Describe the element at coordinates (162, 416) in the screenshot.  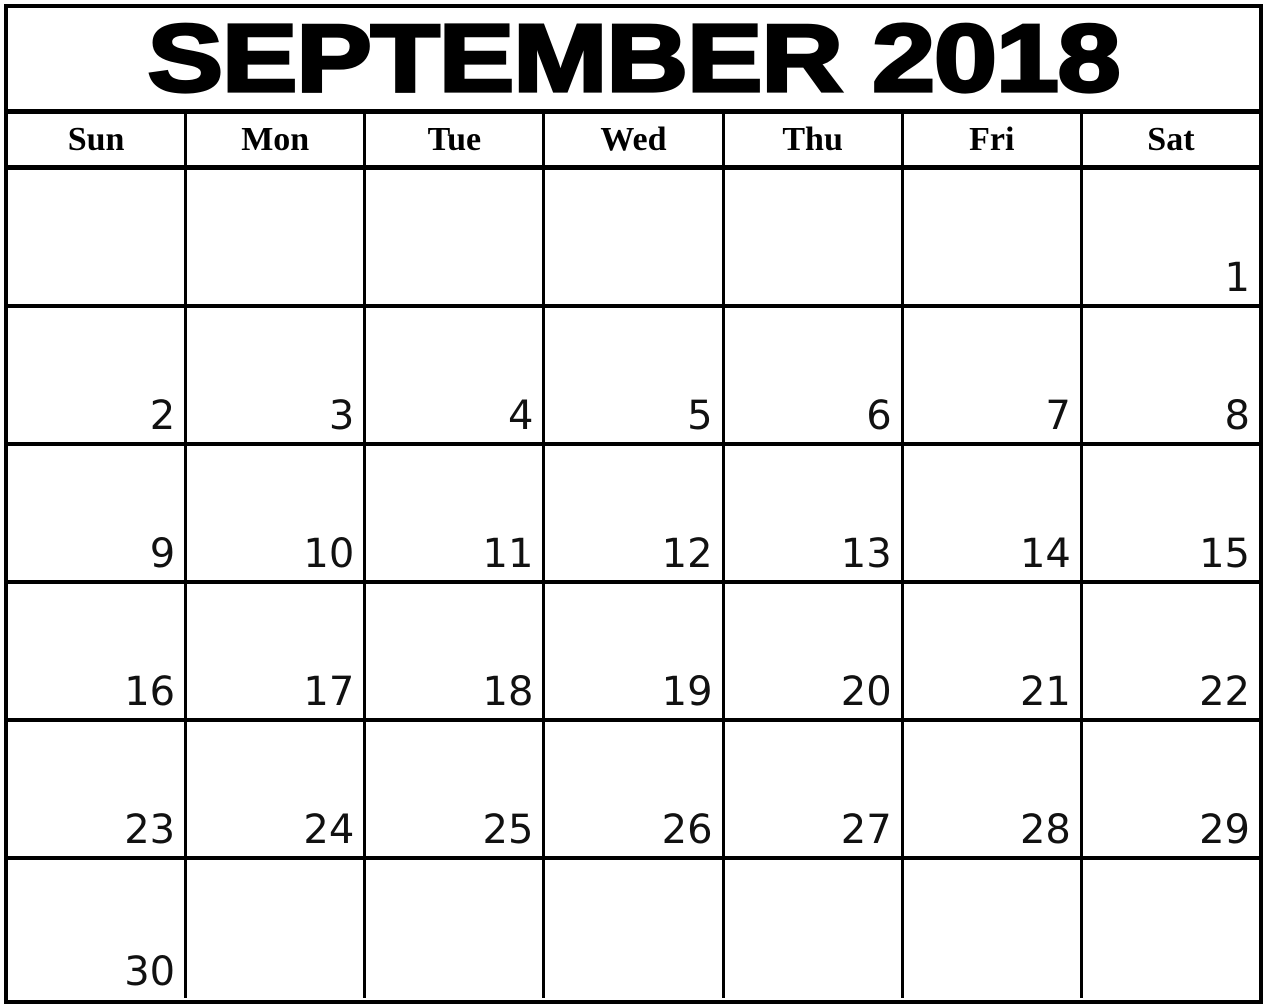
I see `day-number: 2` at that location.